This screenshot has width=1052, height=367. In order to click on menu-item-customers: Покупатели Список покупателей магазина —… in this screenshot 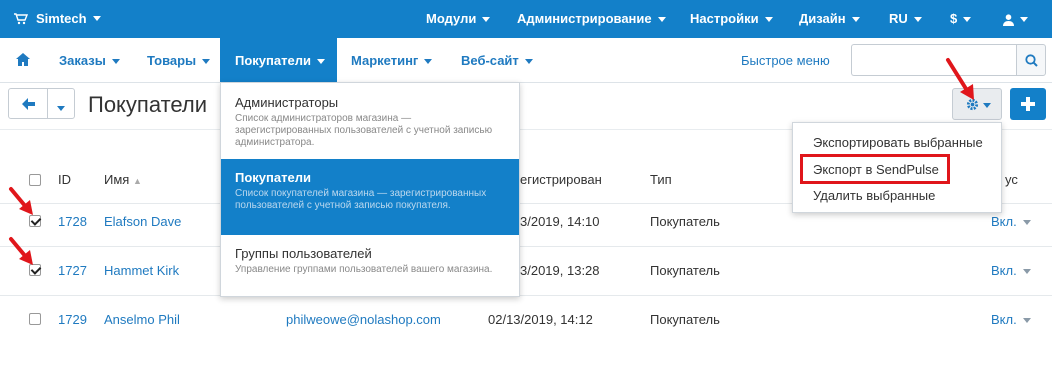, I will do `click(370, 197)`.